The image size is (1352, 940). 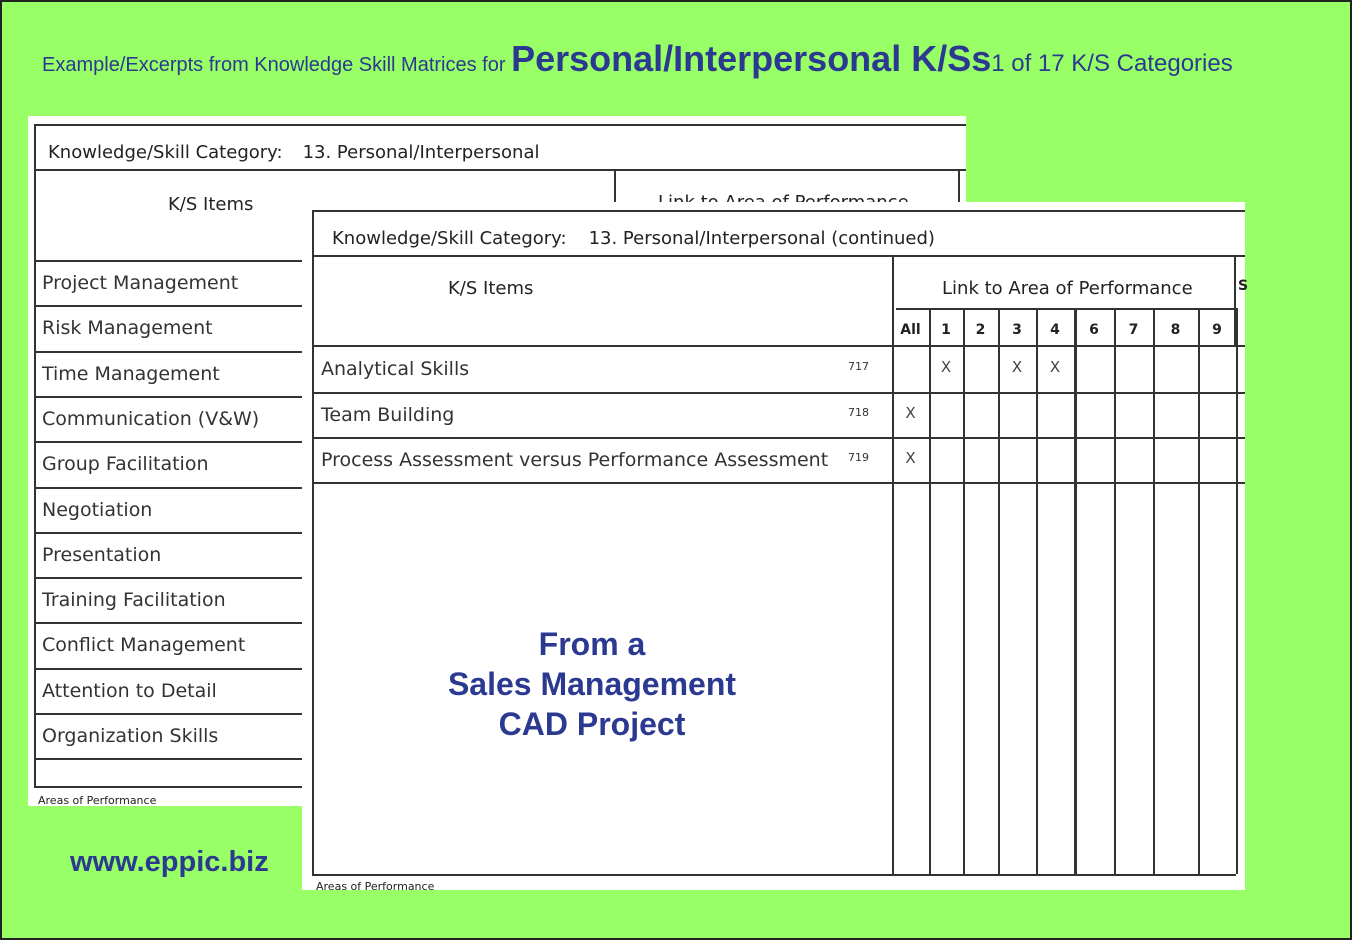 I want to click on back-category-value: 13. Personal/Interpersonal, so click(x=421, y=152).